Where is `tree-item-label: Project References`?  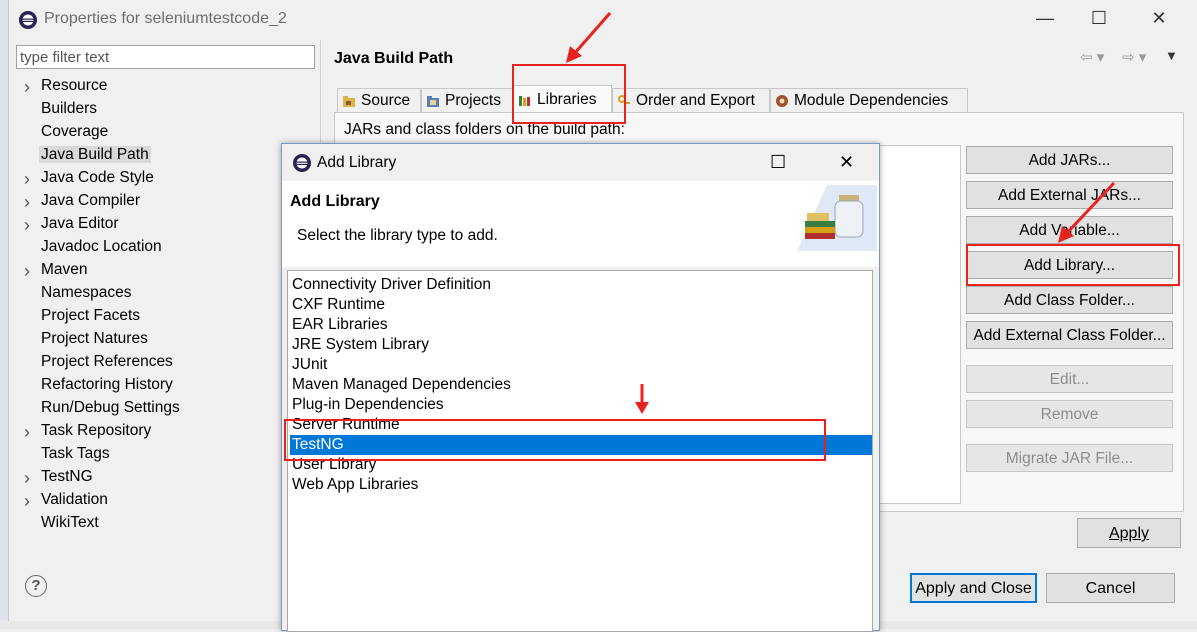 tree-item-label: Project References is located at coordinates (107, 361).